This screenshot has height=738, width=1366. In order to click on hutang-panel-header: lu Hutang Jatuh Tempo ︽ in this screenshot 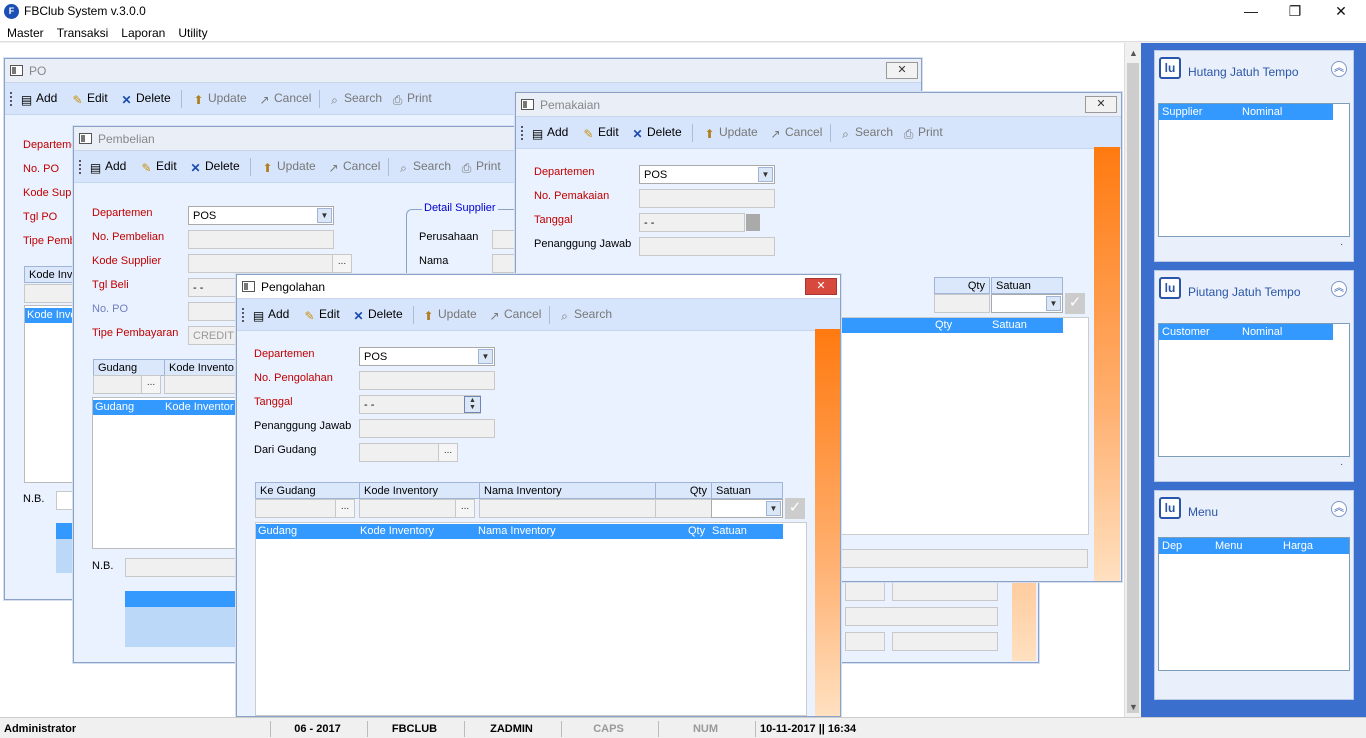, I will do `click(1254, 72)`.